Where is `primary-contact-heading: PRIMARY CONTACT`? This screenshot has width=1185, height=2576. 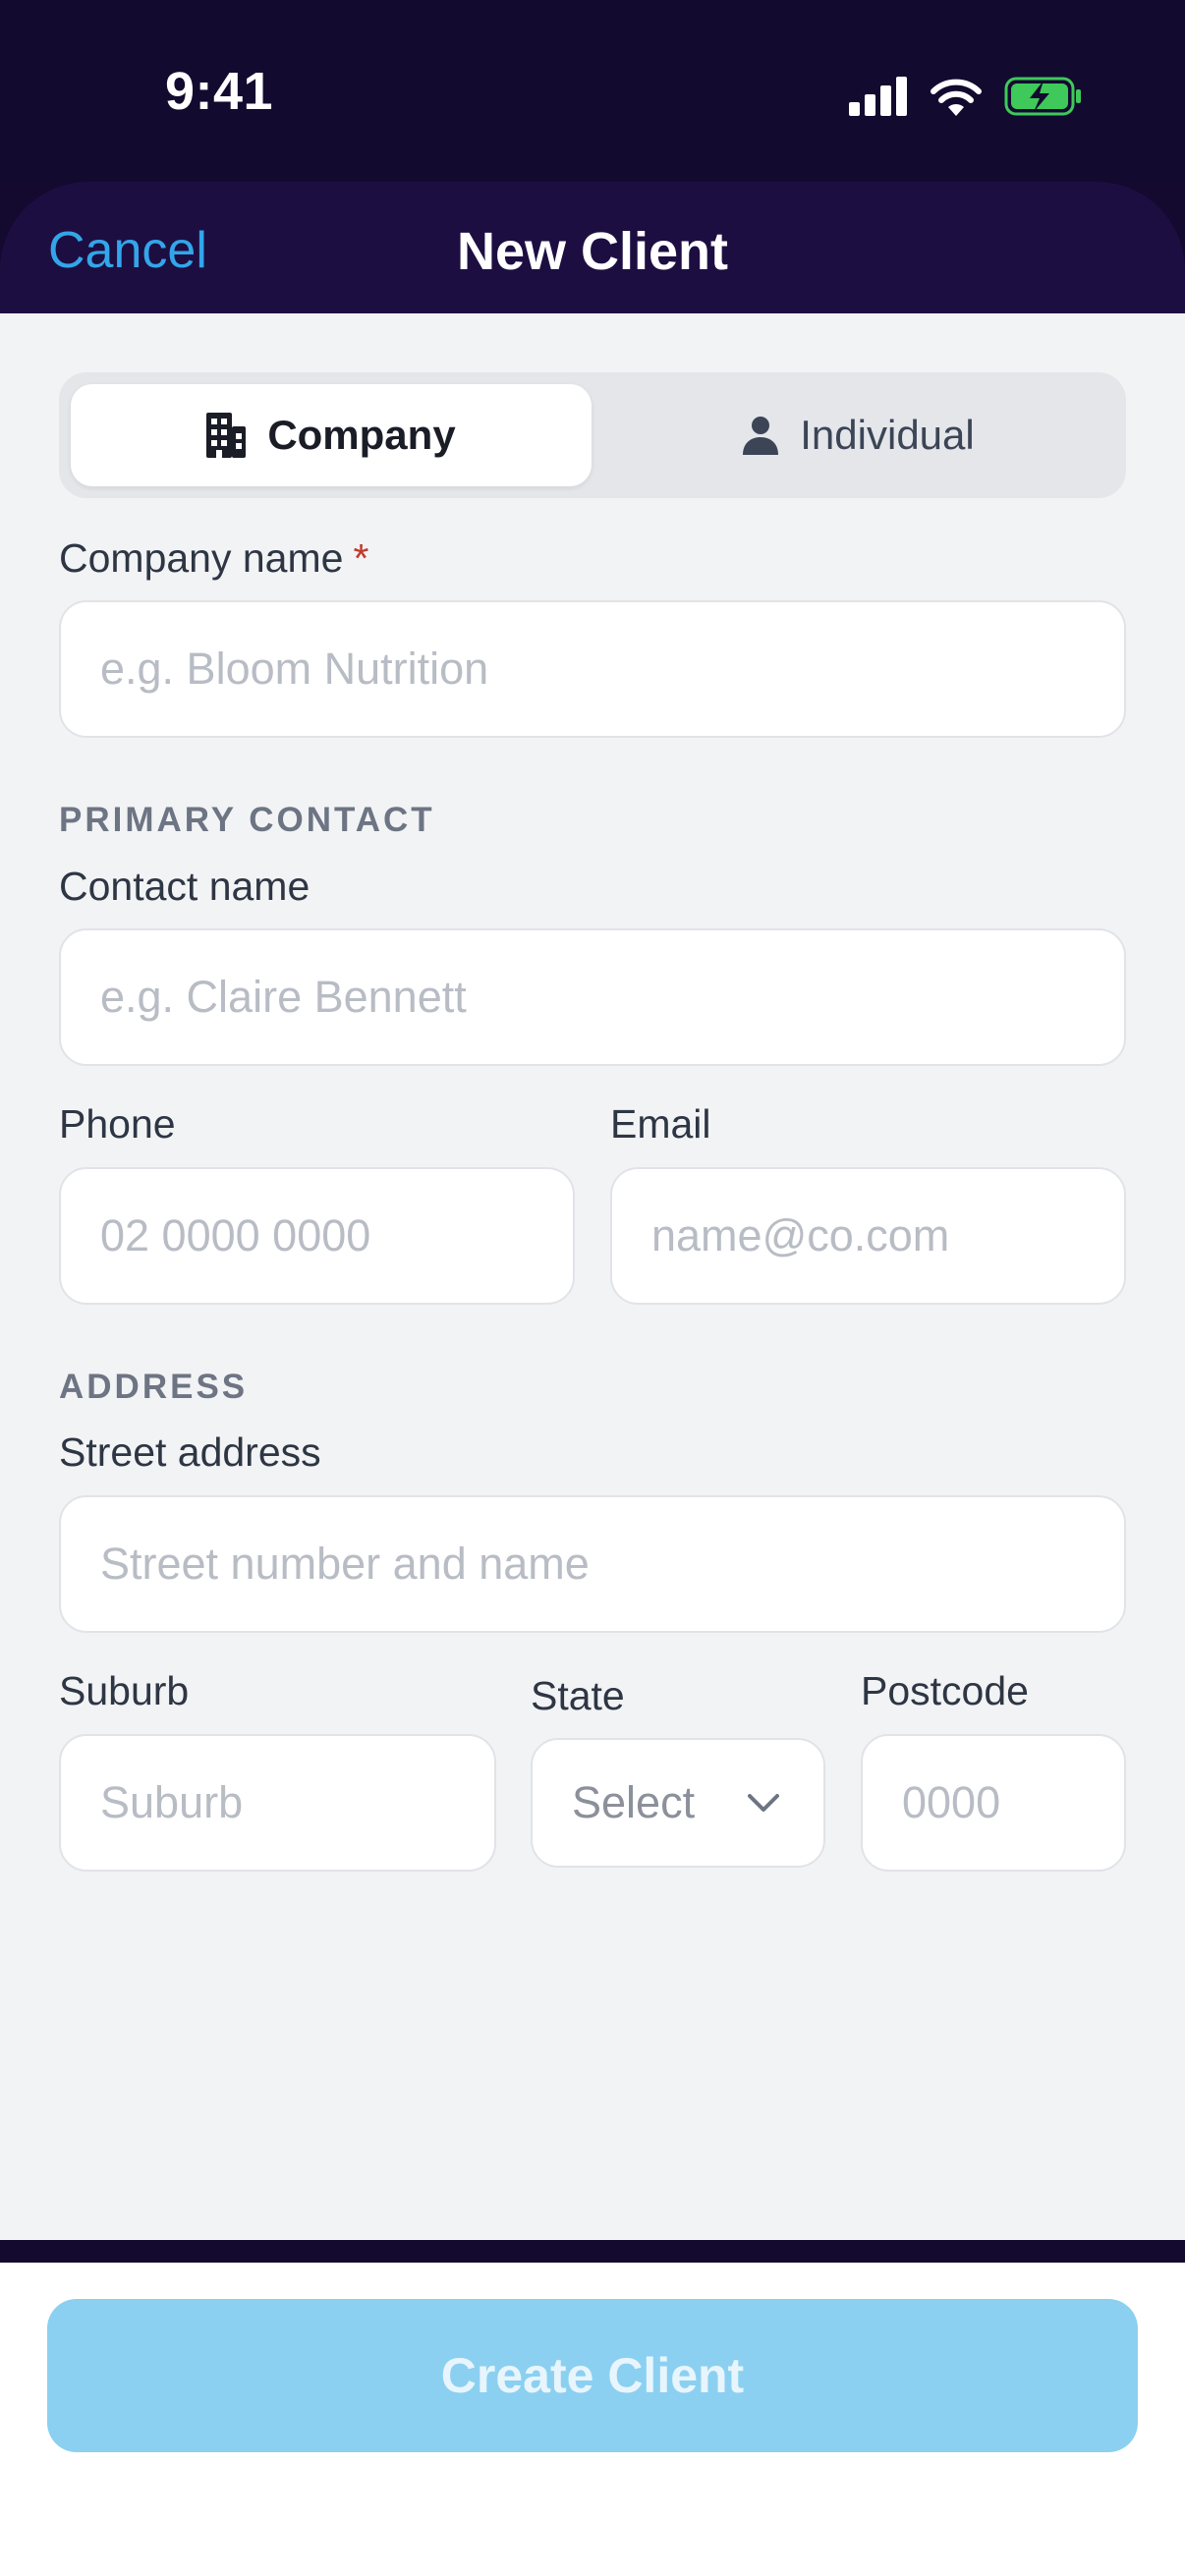 primary-contact-heading: PRIMARY CONTACT is located at coordinates (247, 820).